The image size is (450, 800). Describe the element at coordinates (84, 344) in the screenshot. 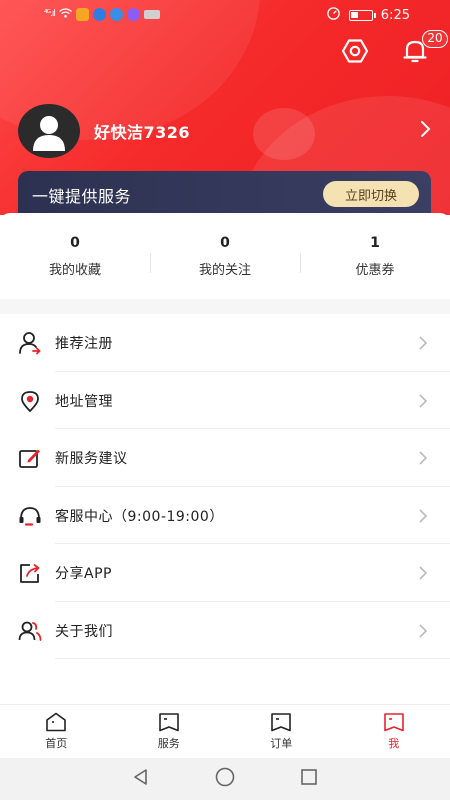

I see `menu-item-label: 推荐注册` at that location.